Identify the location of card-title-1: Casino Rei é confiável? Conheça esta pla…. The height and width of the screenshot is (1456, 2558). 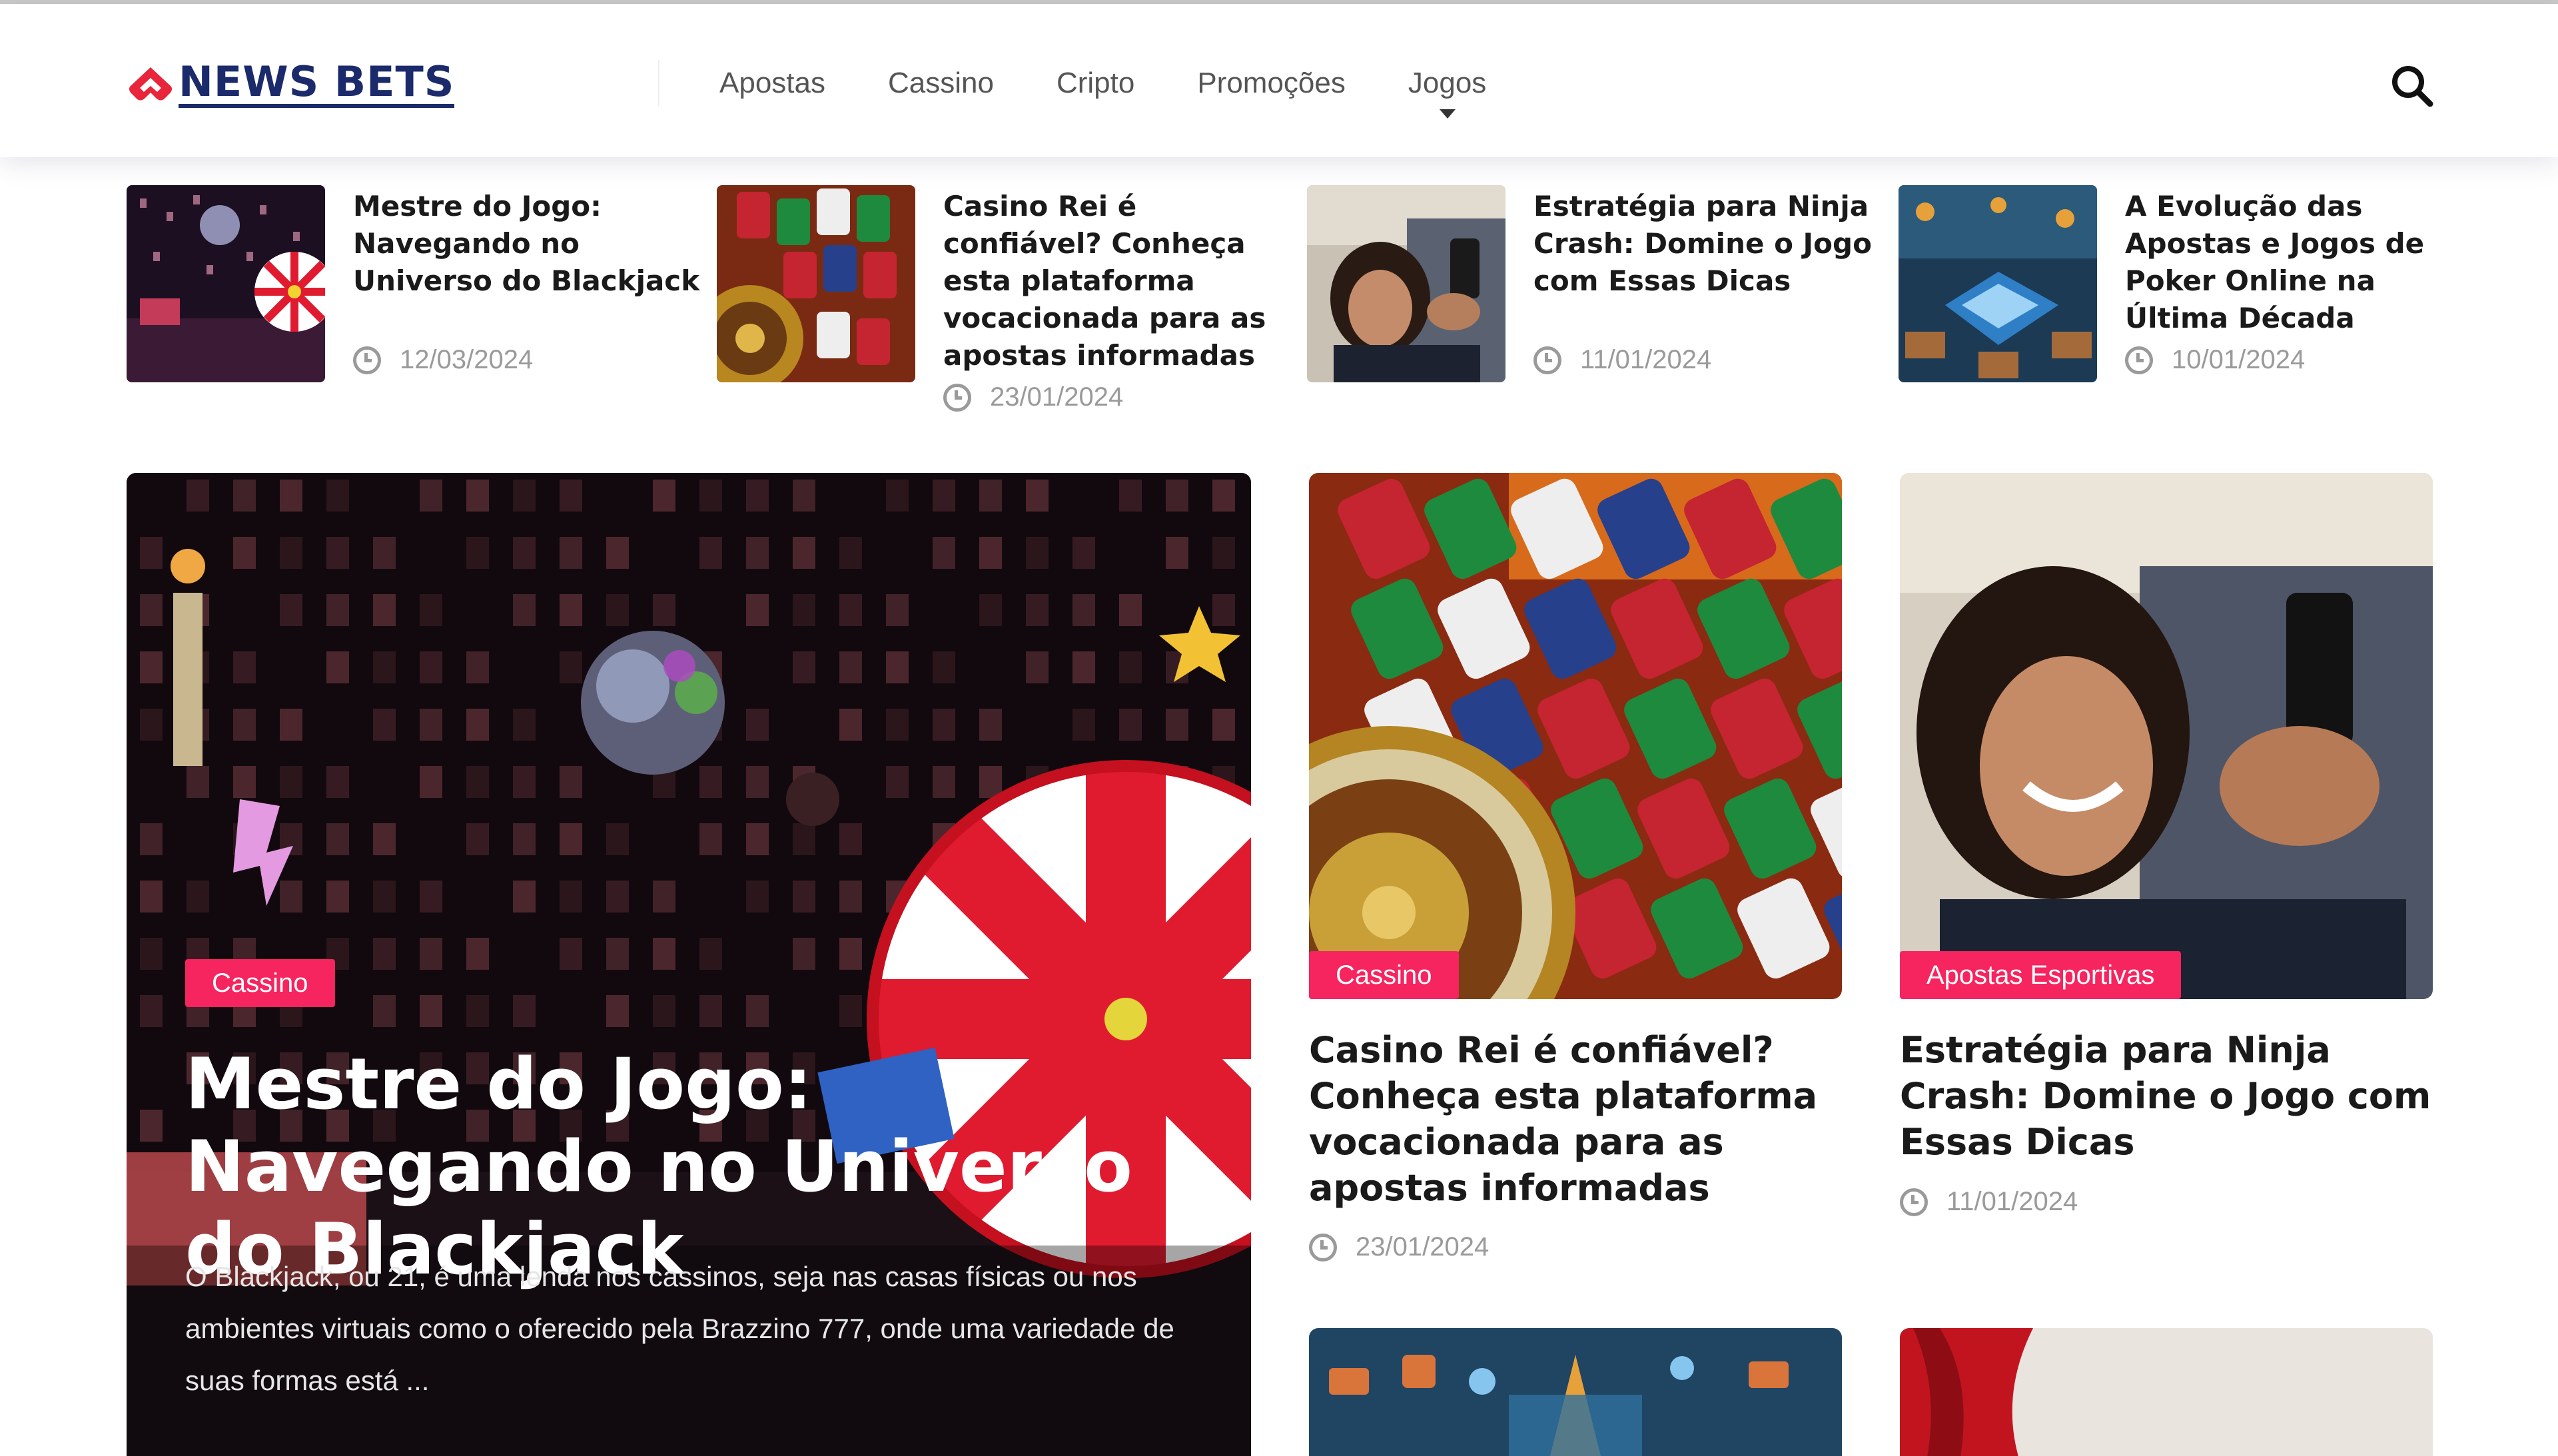
(1575, 1119).